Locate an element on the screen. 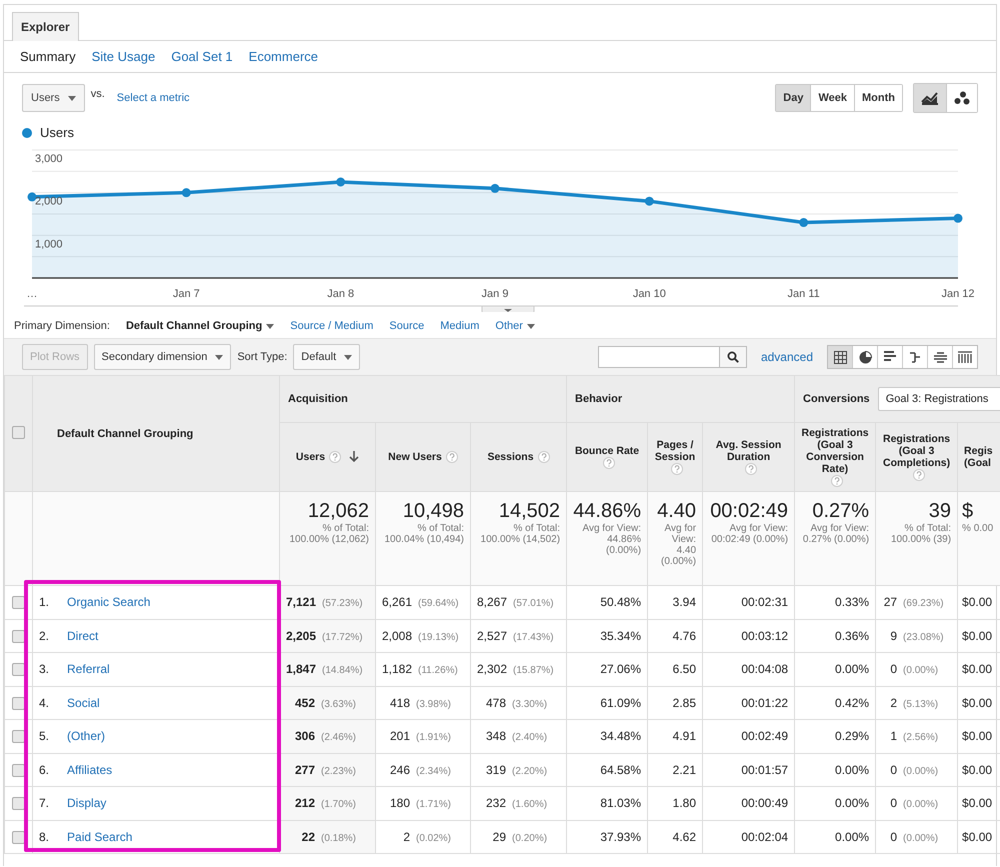 The height and width of the screenshot is (867, 1000). table-cell: 9 is located at coordinates (894, 635).